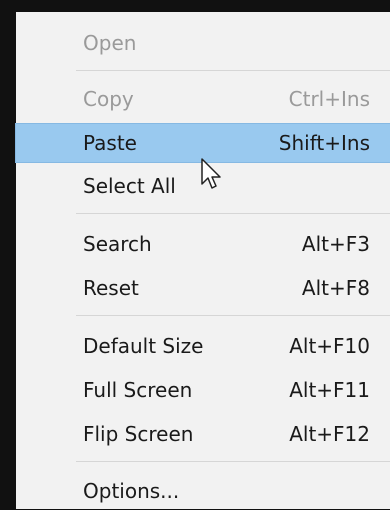 The image size is (390, 510). What do you see at coordinates (329, 434) in the screenshot?
I see `menu-item-flip-screen-shortcut: Alt+F12` at bounding box center [329, 434].